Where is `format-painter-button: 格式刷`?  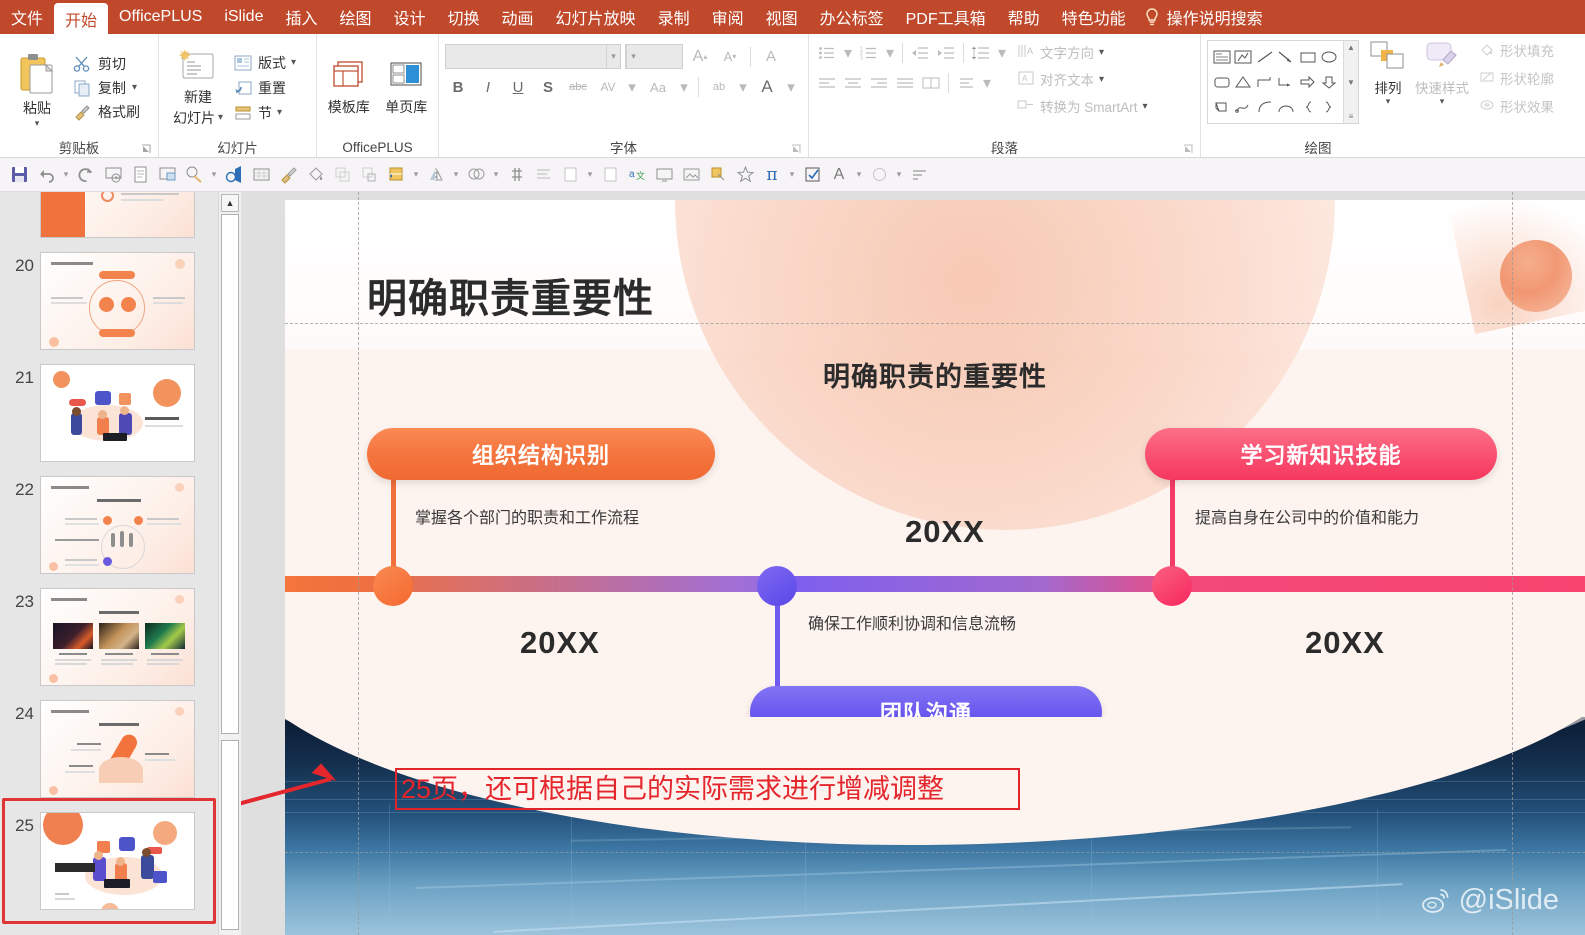 format-painter-button: 格式刷 is located at coordinates (106, 112).